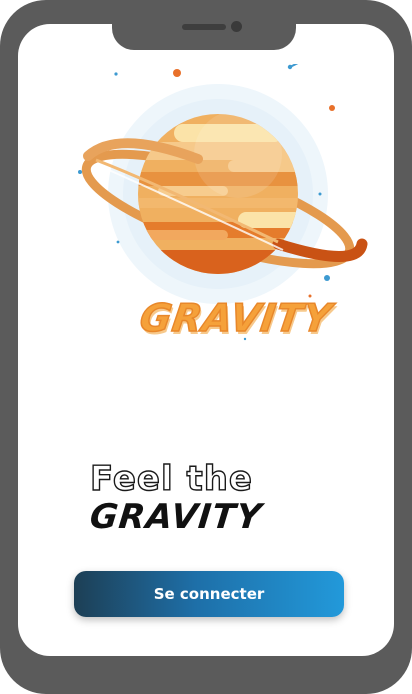  What do you see at coordinates (236, 26) in the screenshot?
I see `front-camera-icon` at bounding box center [236, 26].